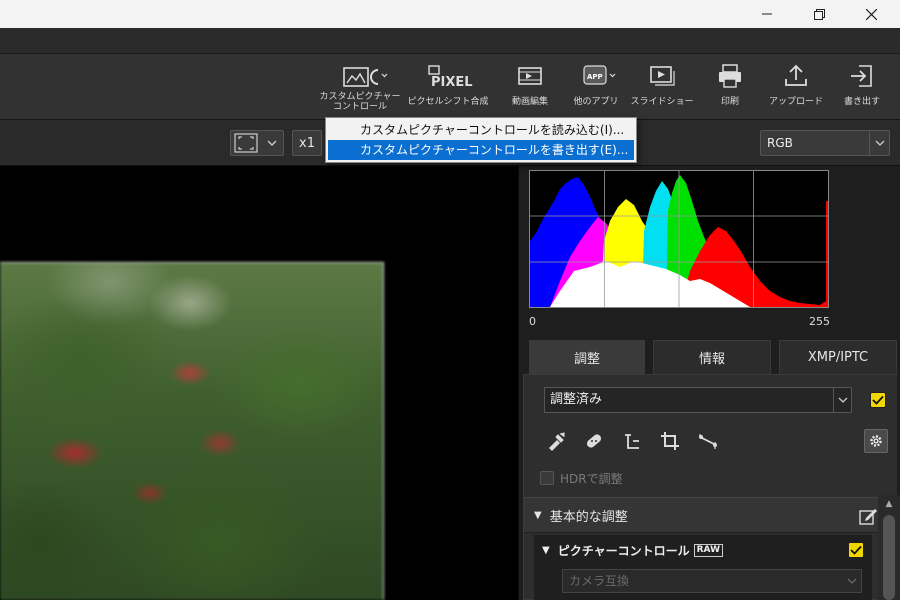 The width and height of the screenshot is (900, 600). I want to click on app-badge-text: APP, so click(595, 77).